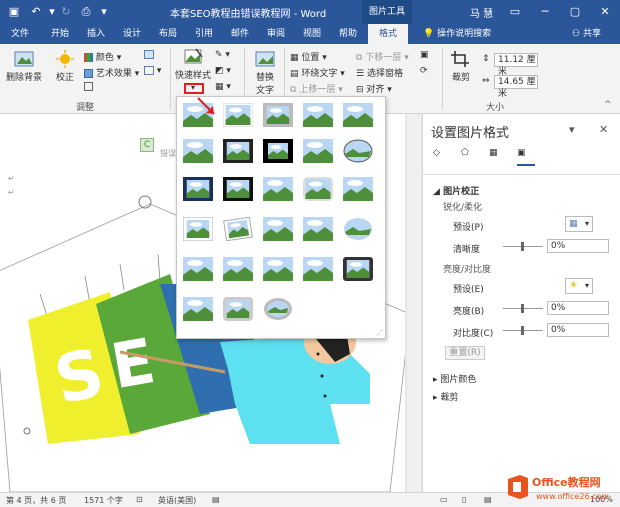 The width and height of the screenshot is (620, 507). Describe the element at coordinates (308, 56) in the screenshot. I see `position-button: ▦ 位置 ▾` at that location.